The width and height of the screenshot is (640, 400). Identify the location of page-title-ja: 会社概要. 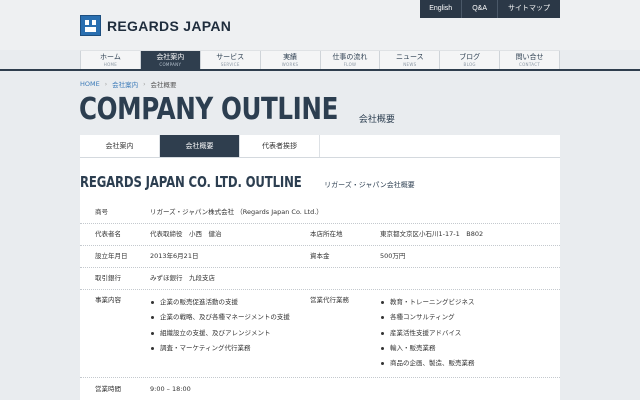
(376, 120).